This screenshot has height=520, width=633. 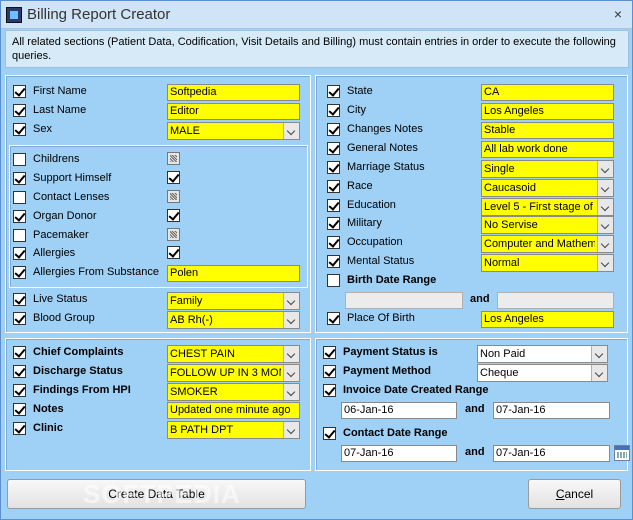 I want to click on payment-status-checkbox, so click(x=329, y=352).